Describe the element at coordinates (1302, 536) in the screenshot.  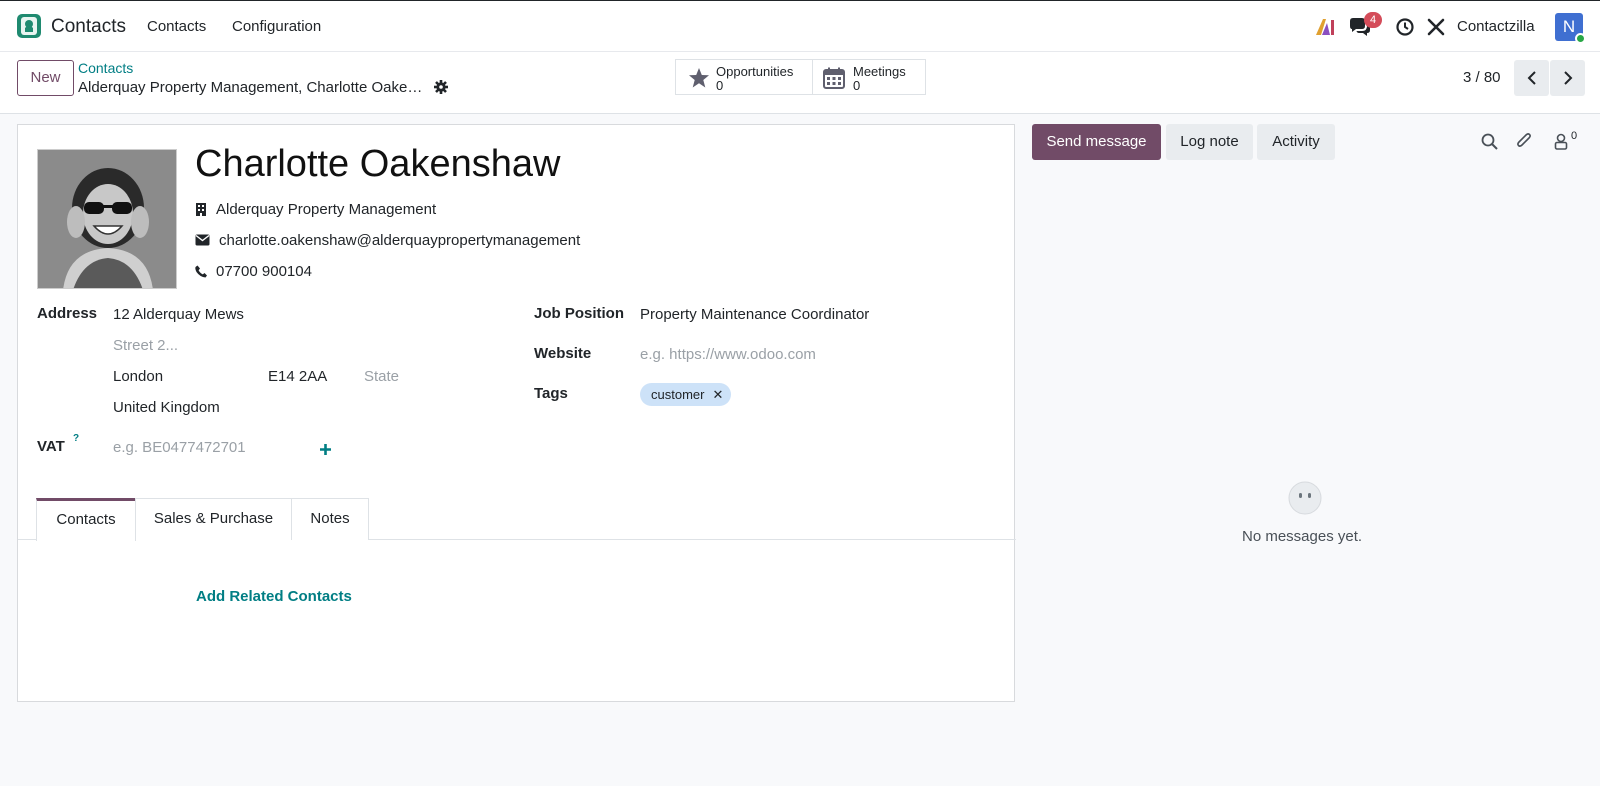
I see `no-messages-text: No messages yet.` at that location.